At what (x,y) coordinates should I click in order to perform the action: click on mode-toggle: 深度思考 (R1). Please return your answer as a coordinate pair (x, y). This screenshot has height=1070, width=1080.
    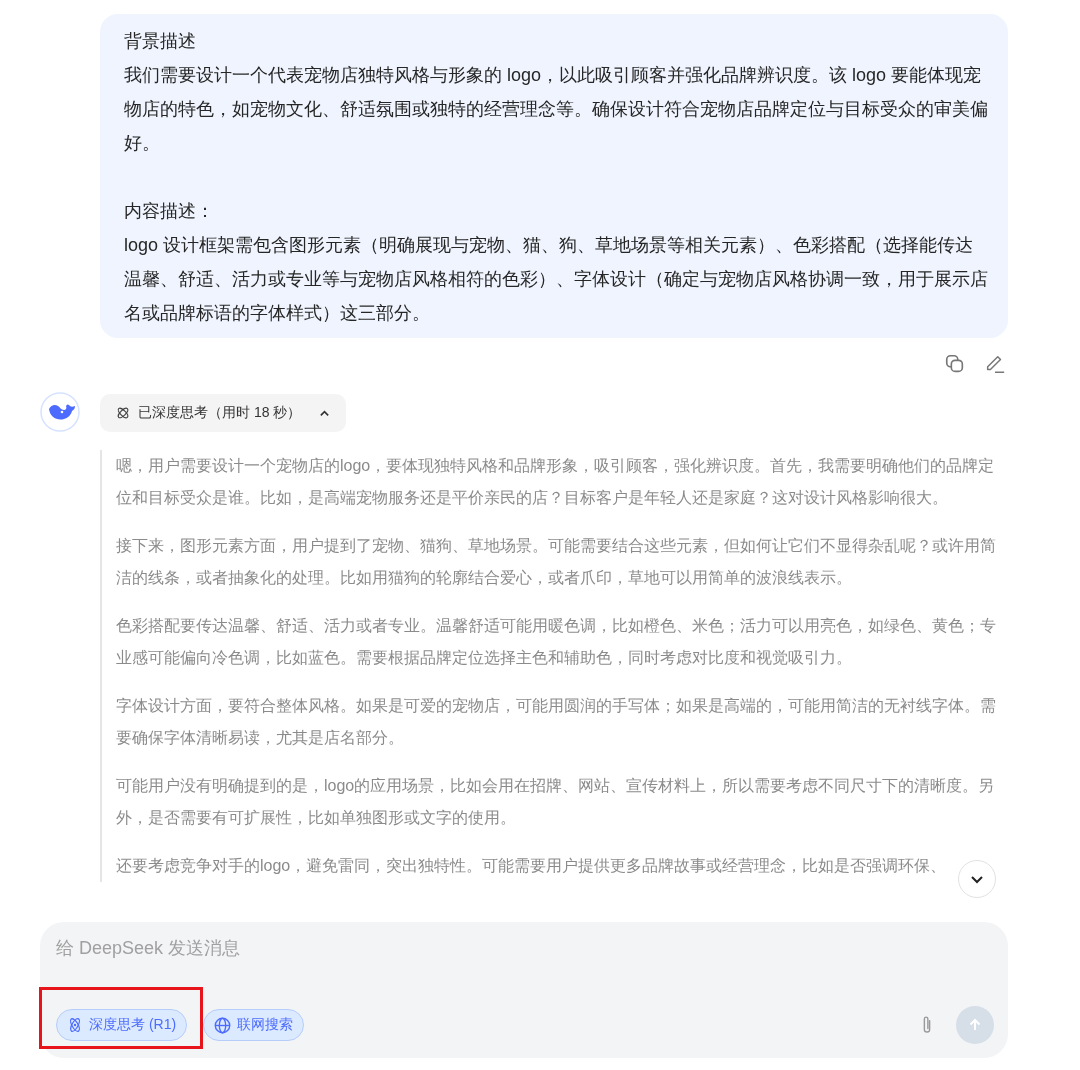
    Looking at the image, I should click on (122, 1025).